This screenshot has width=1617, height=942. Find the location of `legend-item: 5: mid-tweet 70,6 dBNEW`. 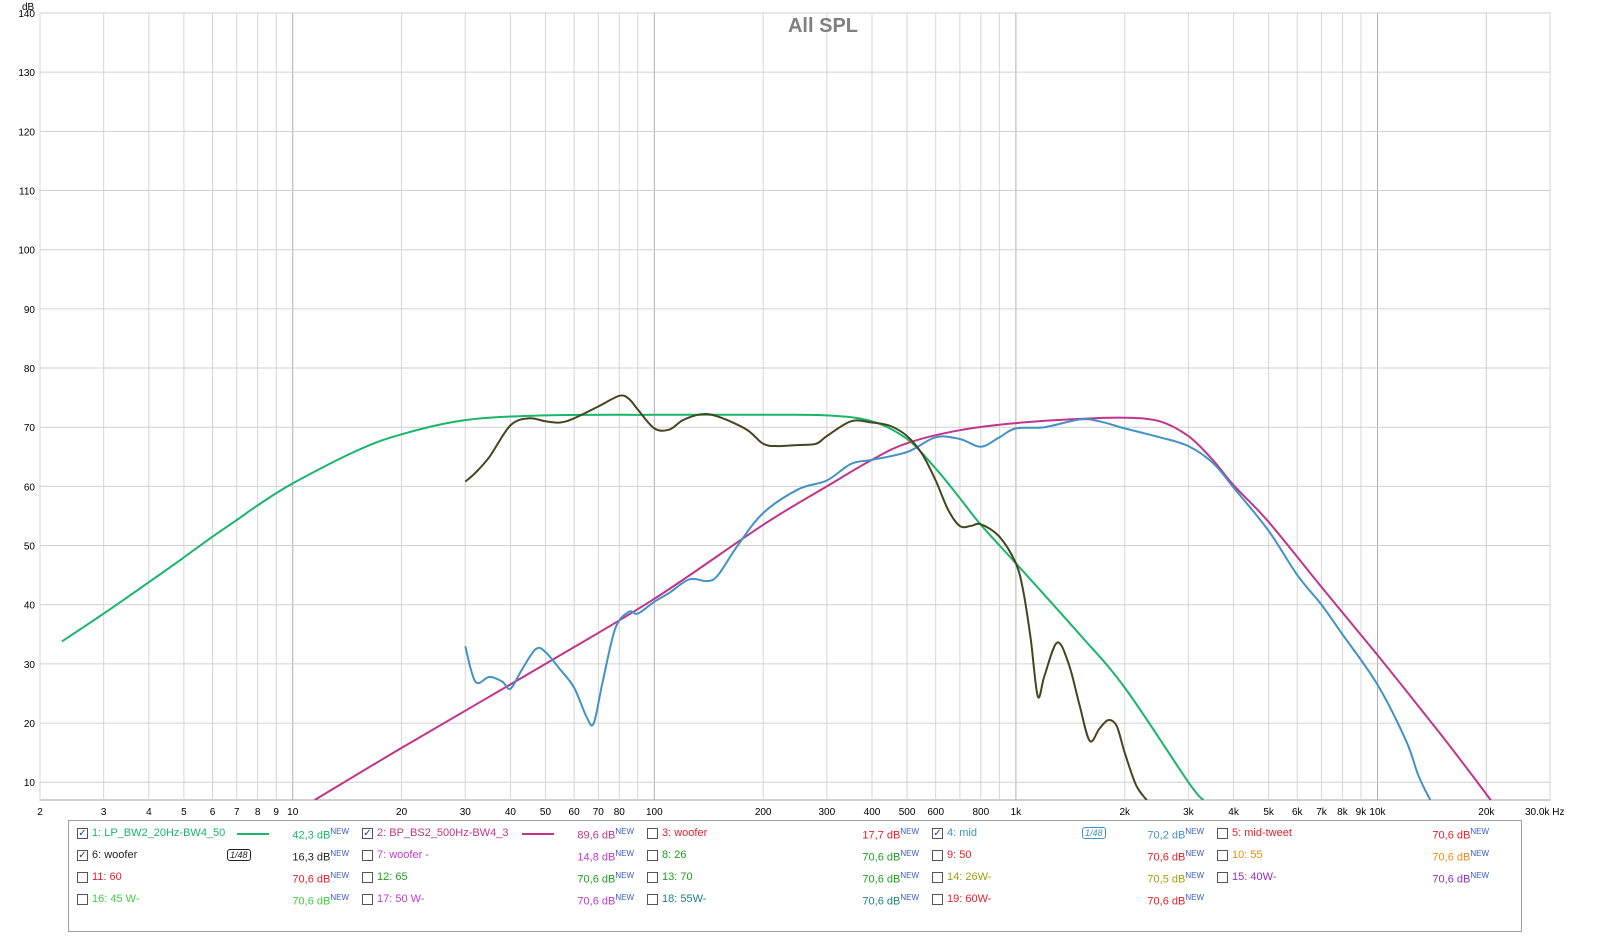

legend-item: 5: mid-tweet 70,6 dBNEW is located at coordinates (1357, 834).